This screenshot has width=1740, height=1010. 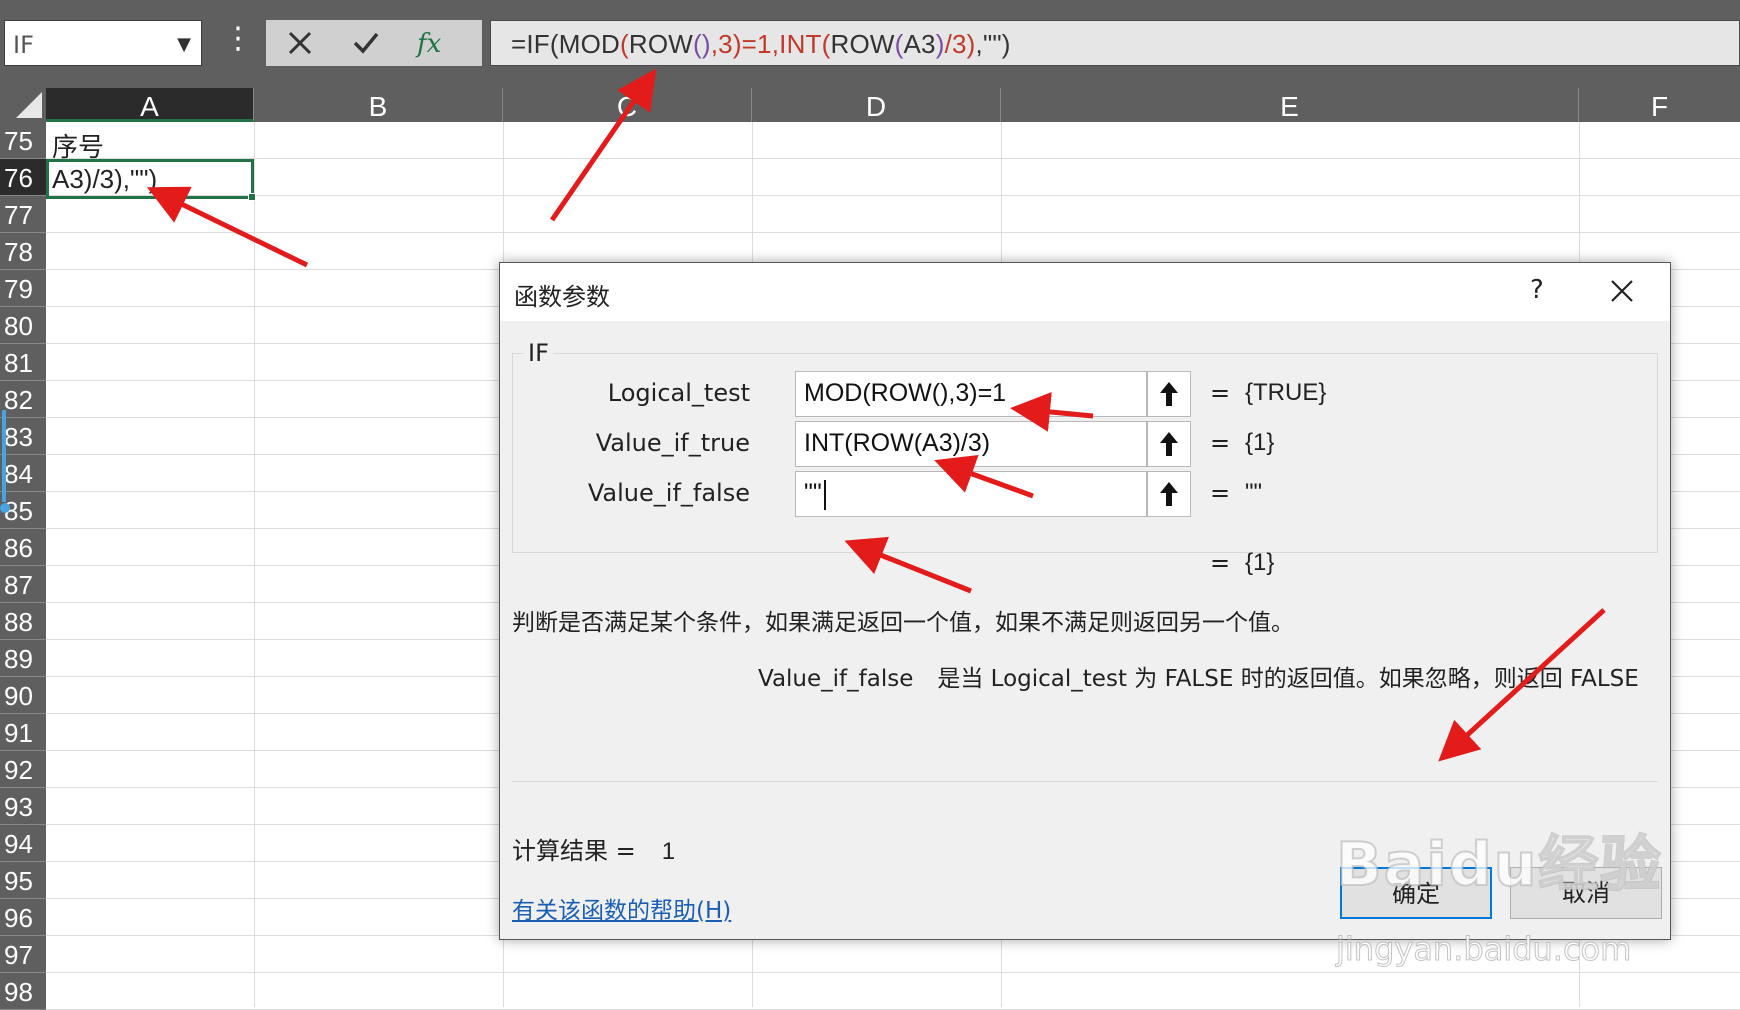 I want to click on function-description: 判断是否满足某个条件，如果满足返回一个值，如果不满足则返回另一个值。, so click(x=903, y=623).